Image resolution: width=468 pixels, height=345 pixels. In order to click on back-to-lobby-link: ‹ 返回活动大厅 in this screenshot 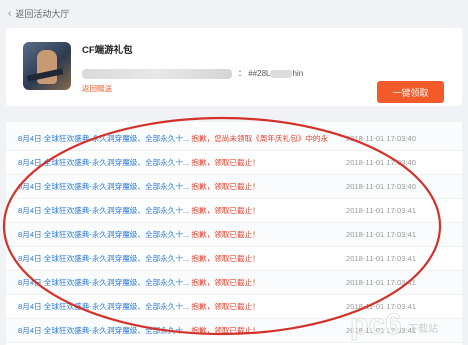, I will do `click(234, 13)`.